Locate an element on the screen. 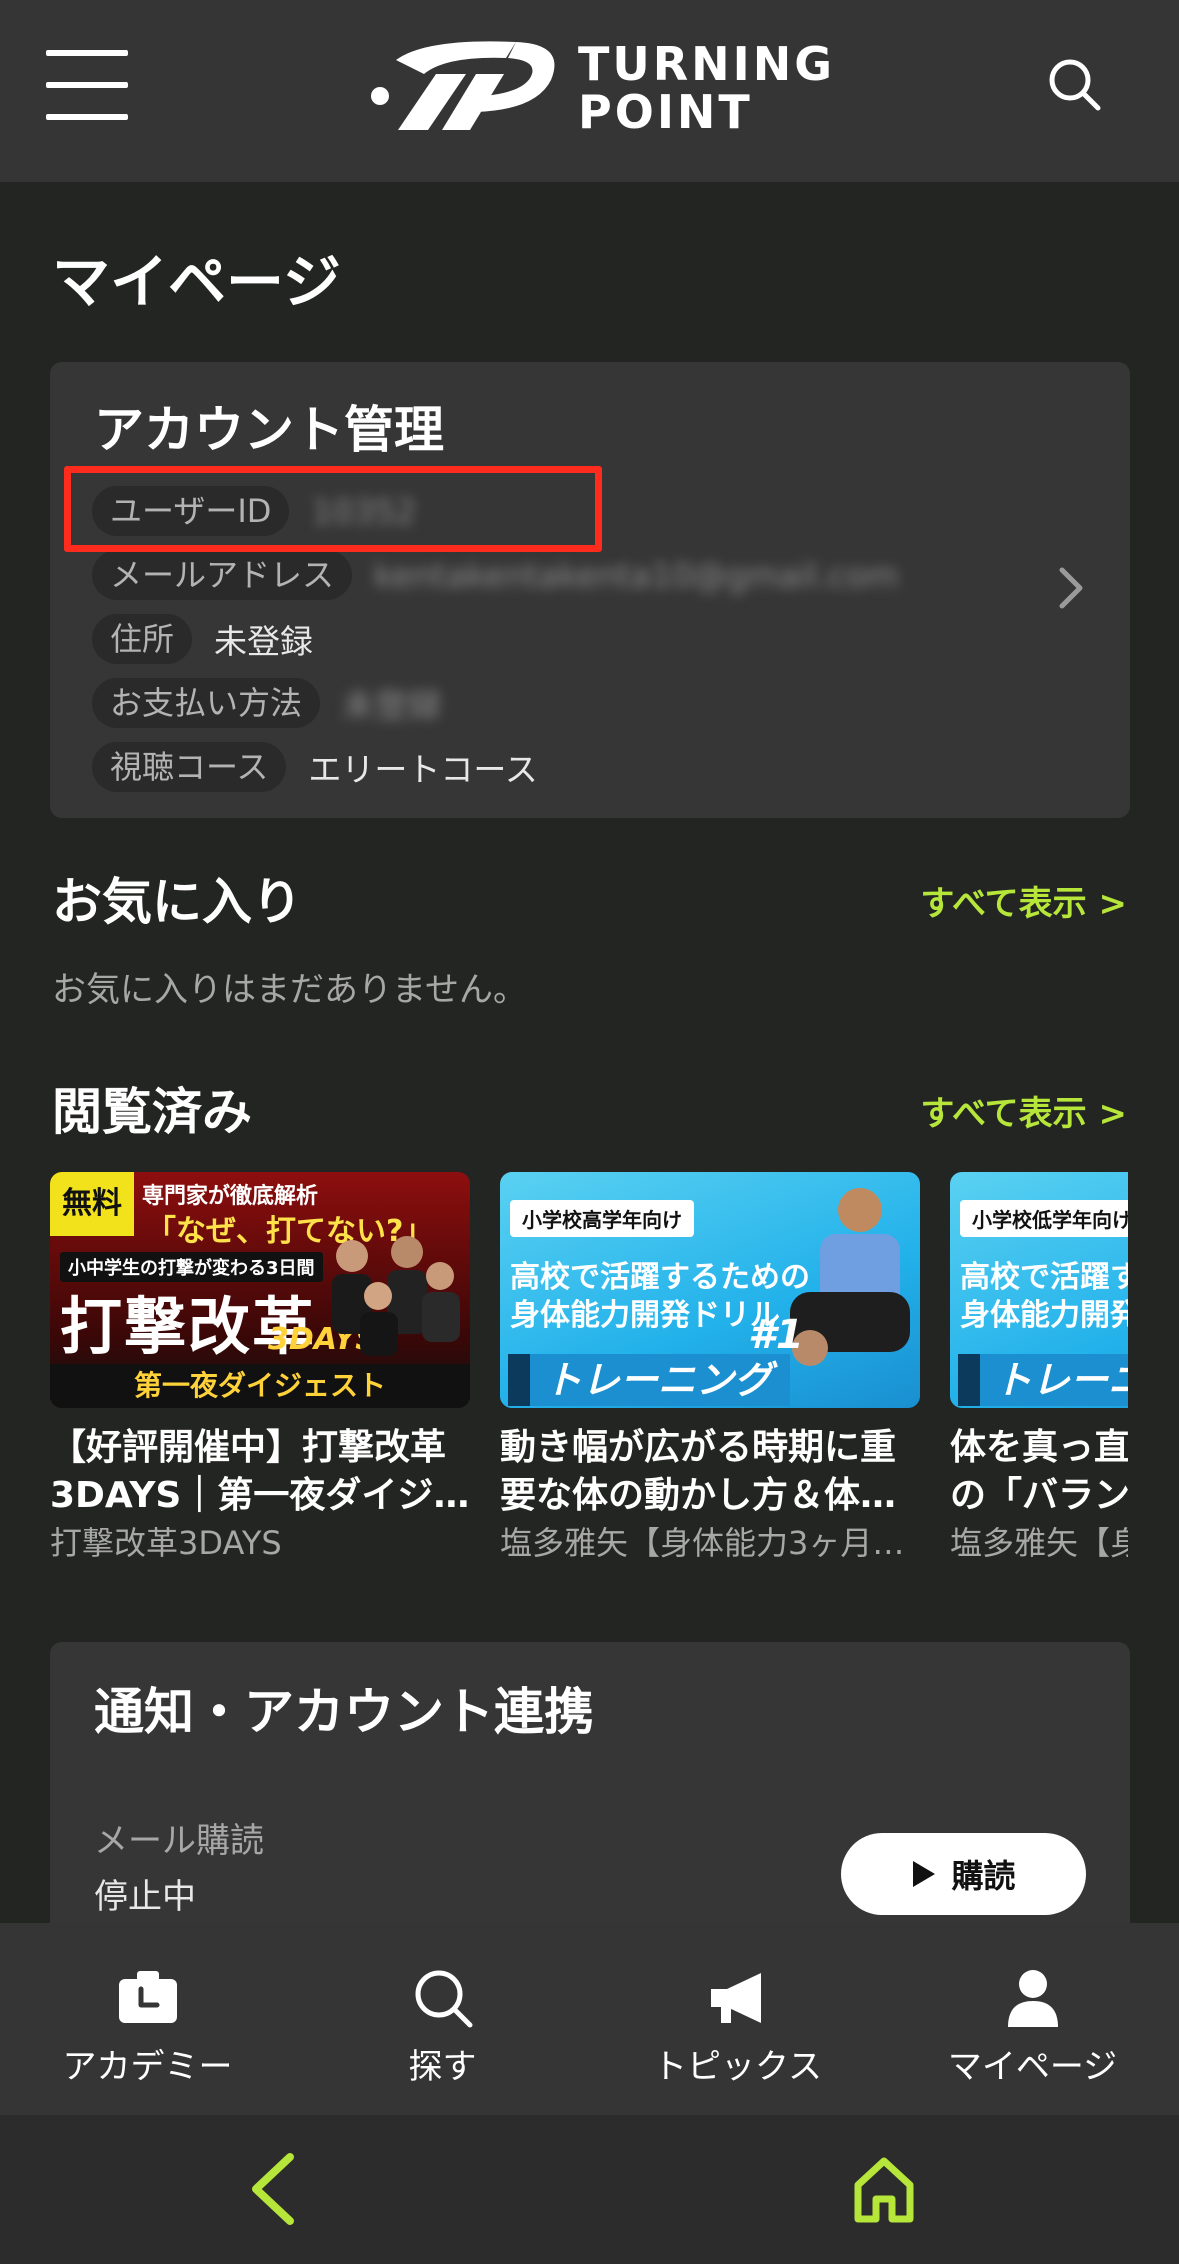  turning-point-logo: TURNING POINT is located at coordinates (599, 85).